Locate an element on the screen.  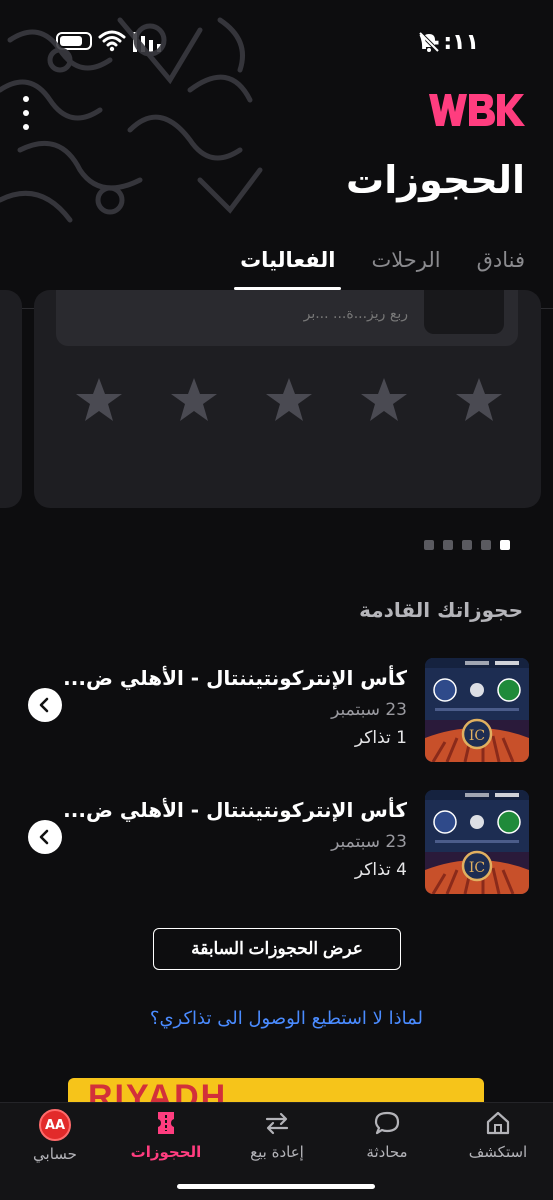
view-previous-bookings-button: عرض الحجوزات السابقة is located at coordinates (277, 949).